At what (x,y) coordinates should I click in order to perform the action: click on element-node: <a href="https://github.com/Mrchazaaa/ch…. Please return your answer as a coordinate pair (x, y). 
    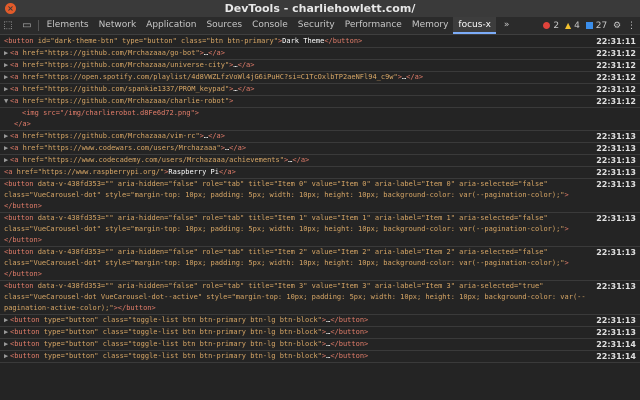
    Looking at the image, I should click on (121, 101).